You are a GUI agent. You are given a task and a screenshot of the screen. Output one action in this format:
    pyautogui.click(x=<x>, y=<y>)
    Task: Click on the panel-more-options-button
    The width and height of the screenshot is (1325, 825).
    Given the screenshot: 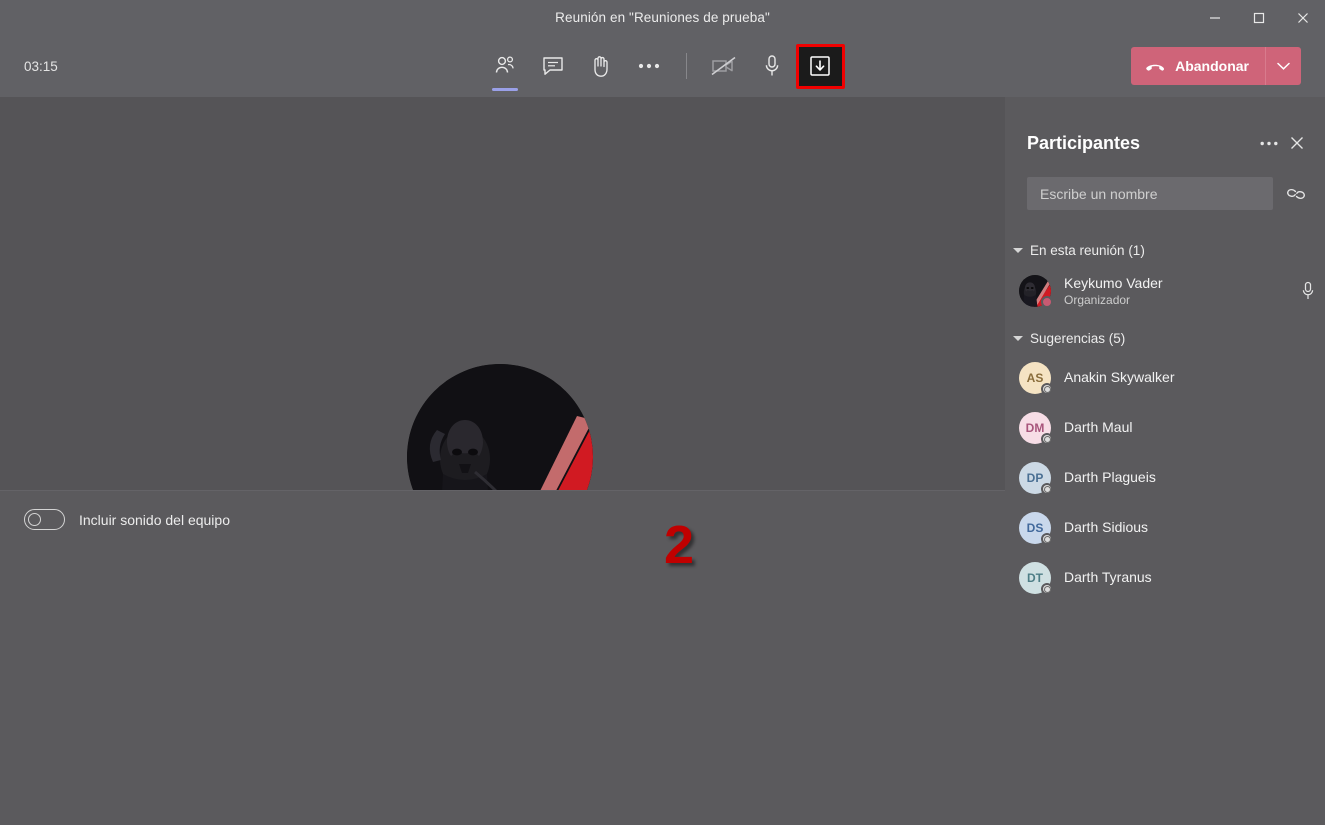 What is the action you would take?
    pyautogui.click(x=1269, y=143)
    